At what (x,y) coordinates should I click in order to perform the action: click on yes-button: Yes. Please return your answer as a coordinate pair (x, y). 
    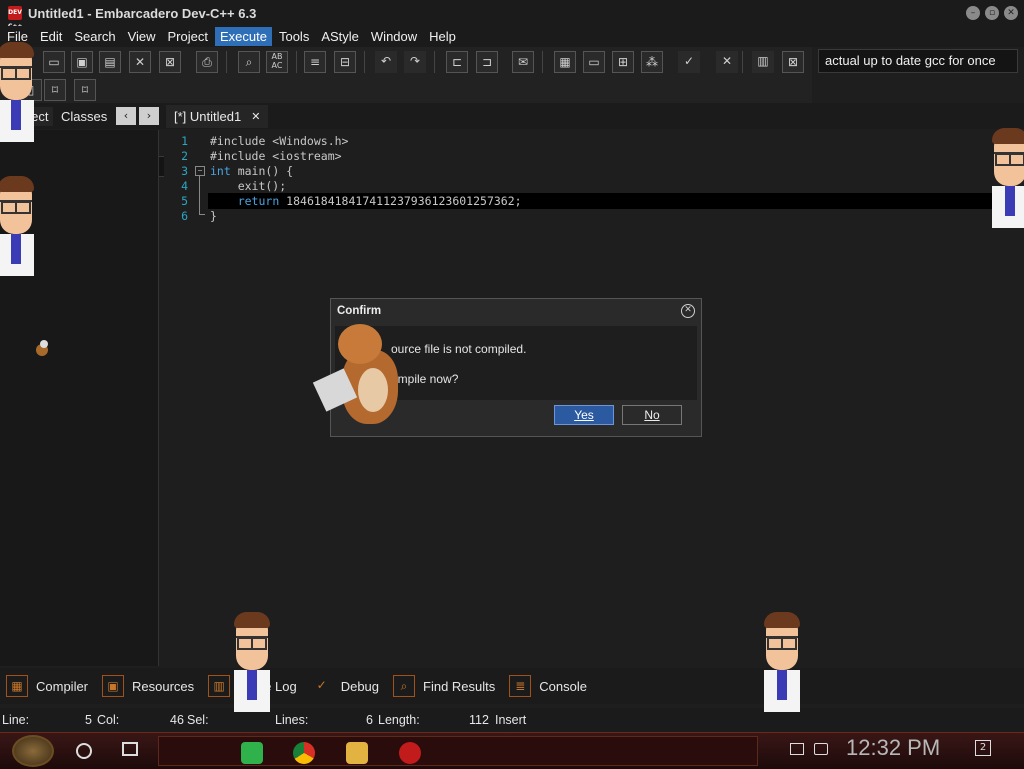
    Looking at the image, I should click on (584, 415).